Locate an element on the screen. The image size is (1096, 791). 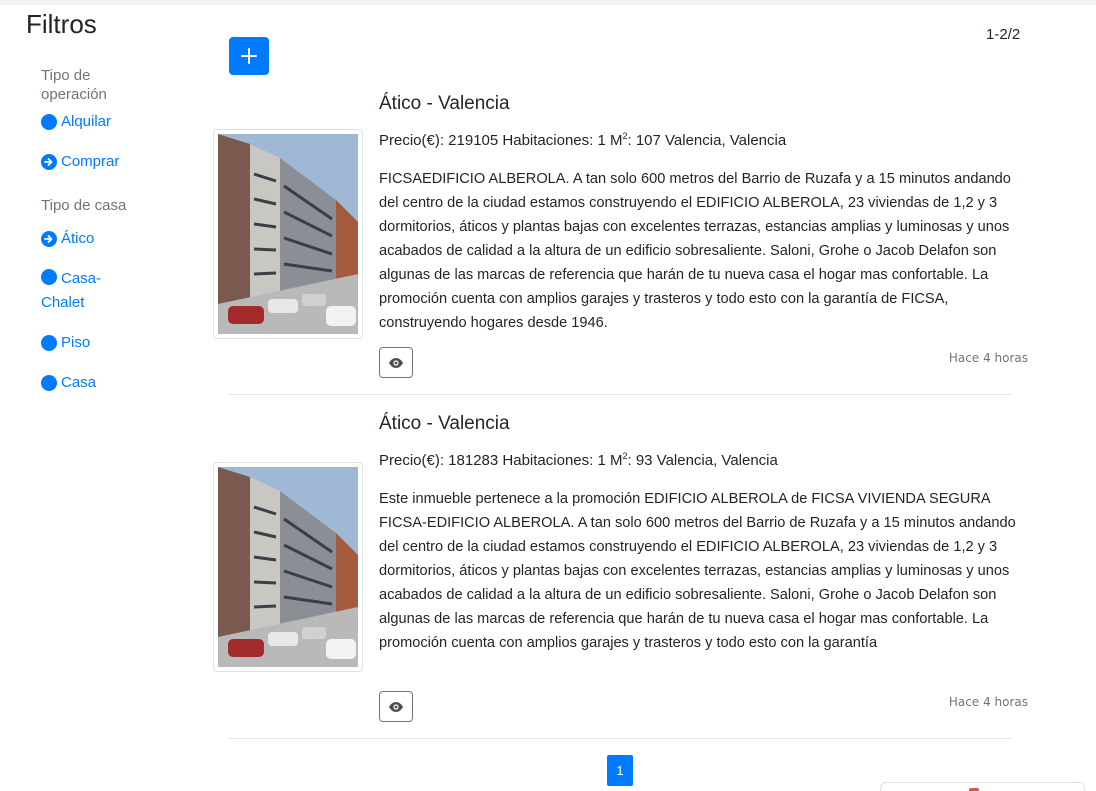
listing-meta-main: Precio(€): 219105 Habitaciones: 1 M is located at coordinates (501, 140).